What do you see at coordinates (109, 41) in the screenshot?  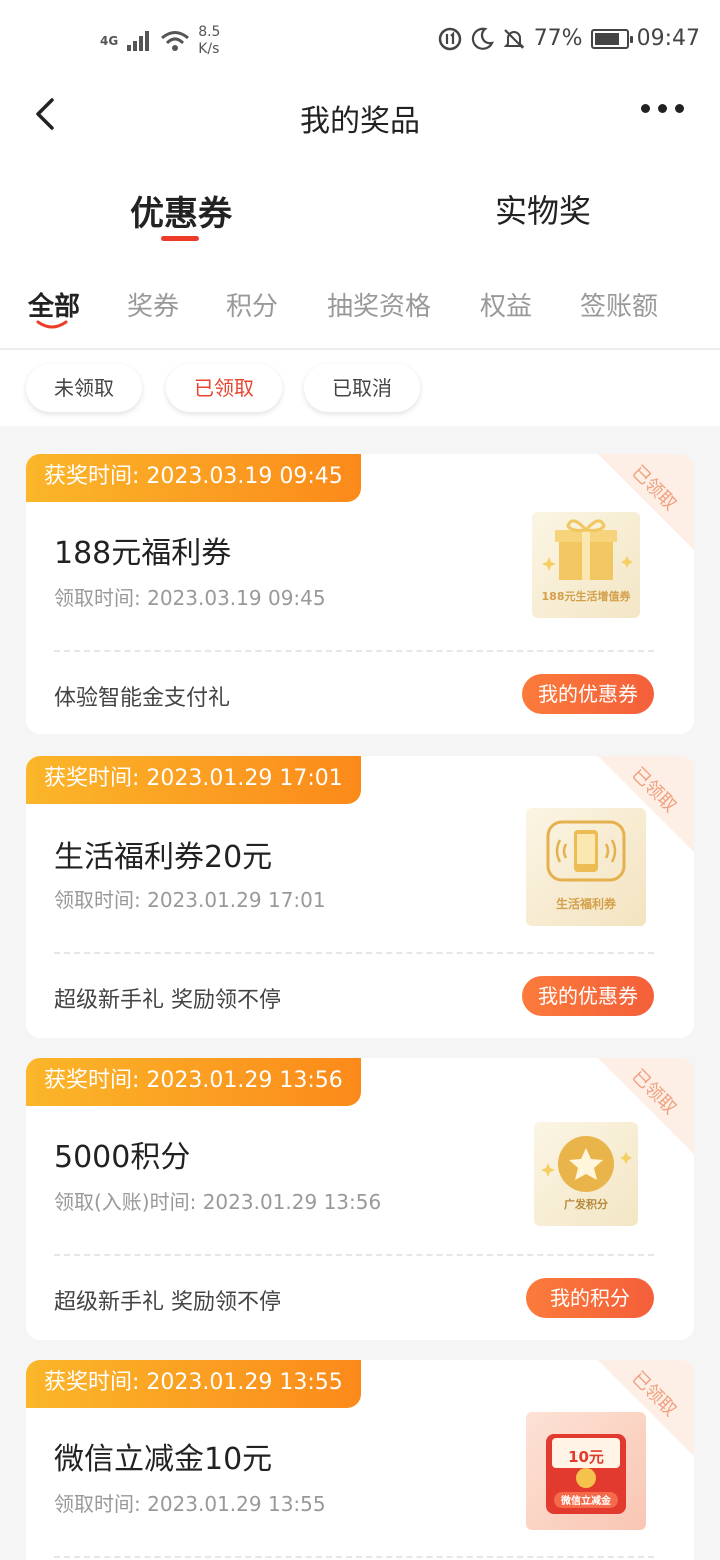 I see `network-indicator: 4G` at bounding box center [109, 41].